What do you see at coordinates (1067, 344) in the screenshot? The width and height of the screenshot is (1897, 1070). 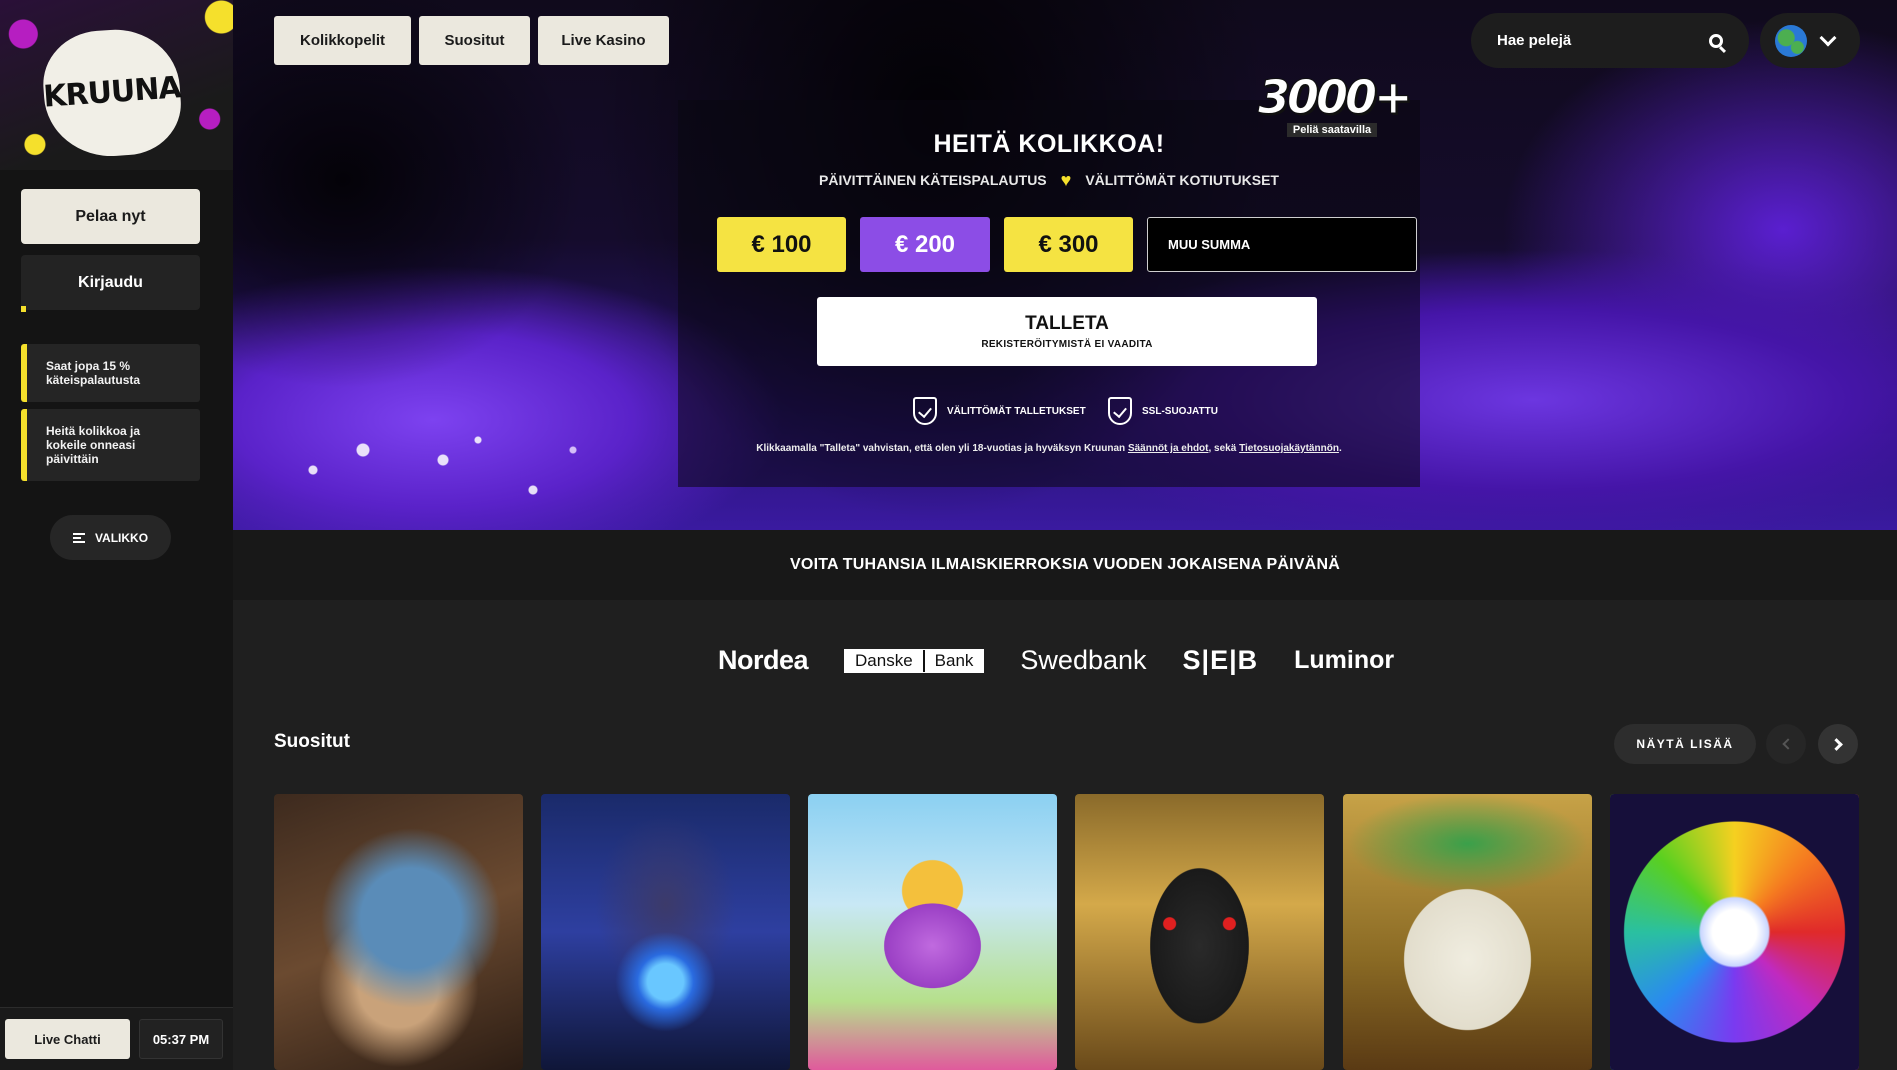 I see `deposit-sublabel: REKISTERÖITYMISTÄ EI VAADITA` at bounding box center [1067, 344].